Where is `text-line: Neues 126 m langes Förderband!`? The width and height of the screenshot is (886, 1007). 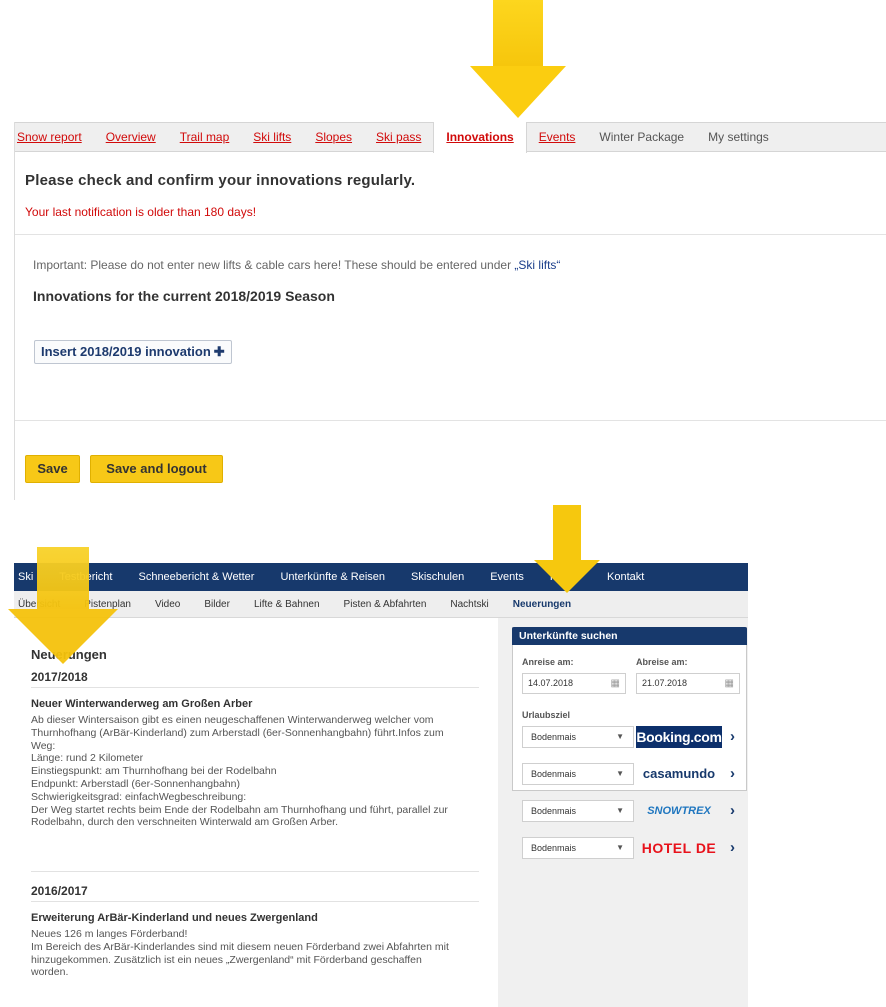 text-line: Neues 126 m langes Förderband! is located at coordinates (109, 934).